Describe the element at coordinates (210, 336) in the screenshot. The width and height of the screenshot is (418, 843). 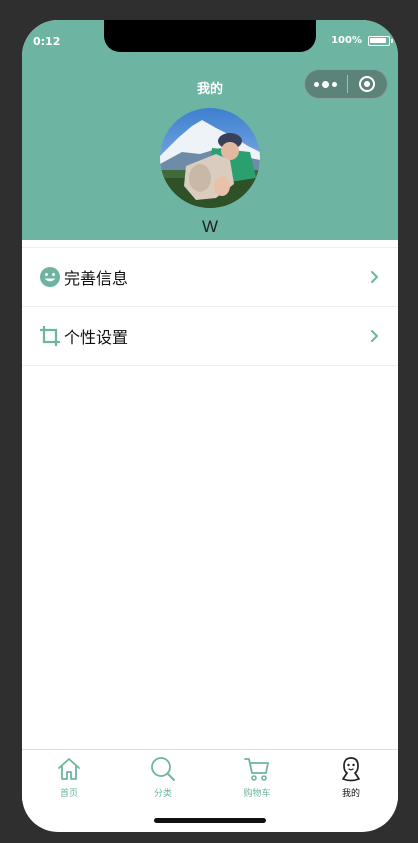
I see `menu-item-personal-settings: 个性设置` at that location.